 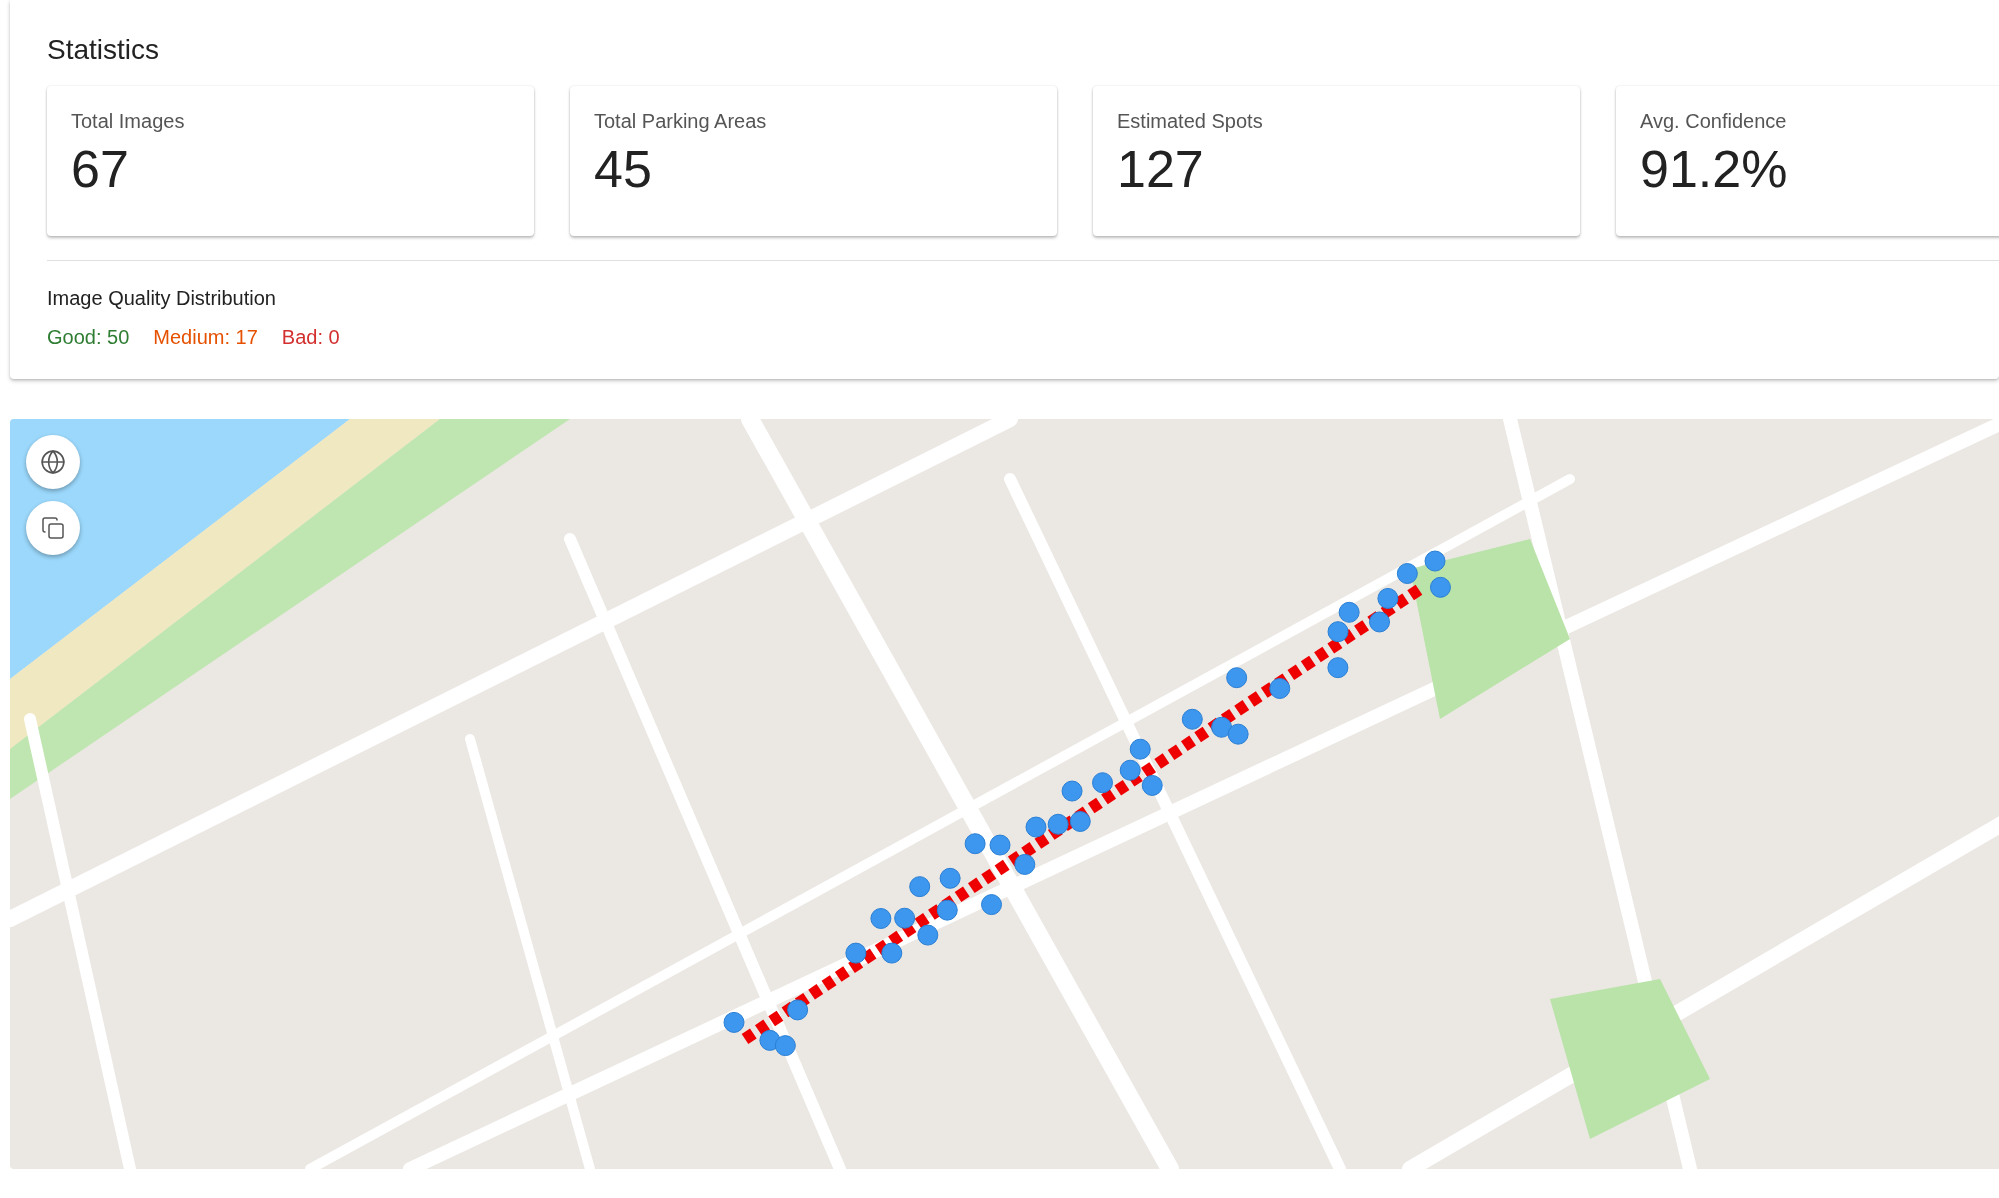 What do you see at coordinates (1161, 169) in the screenshot?
I see `stat-value: 127` at bounding box center [1161, 169].